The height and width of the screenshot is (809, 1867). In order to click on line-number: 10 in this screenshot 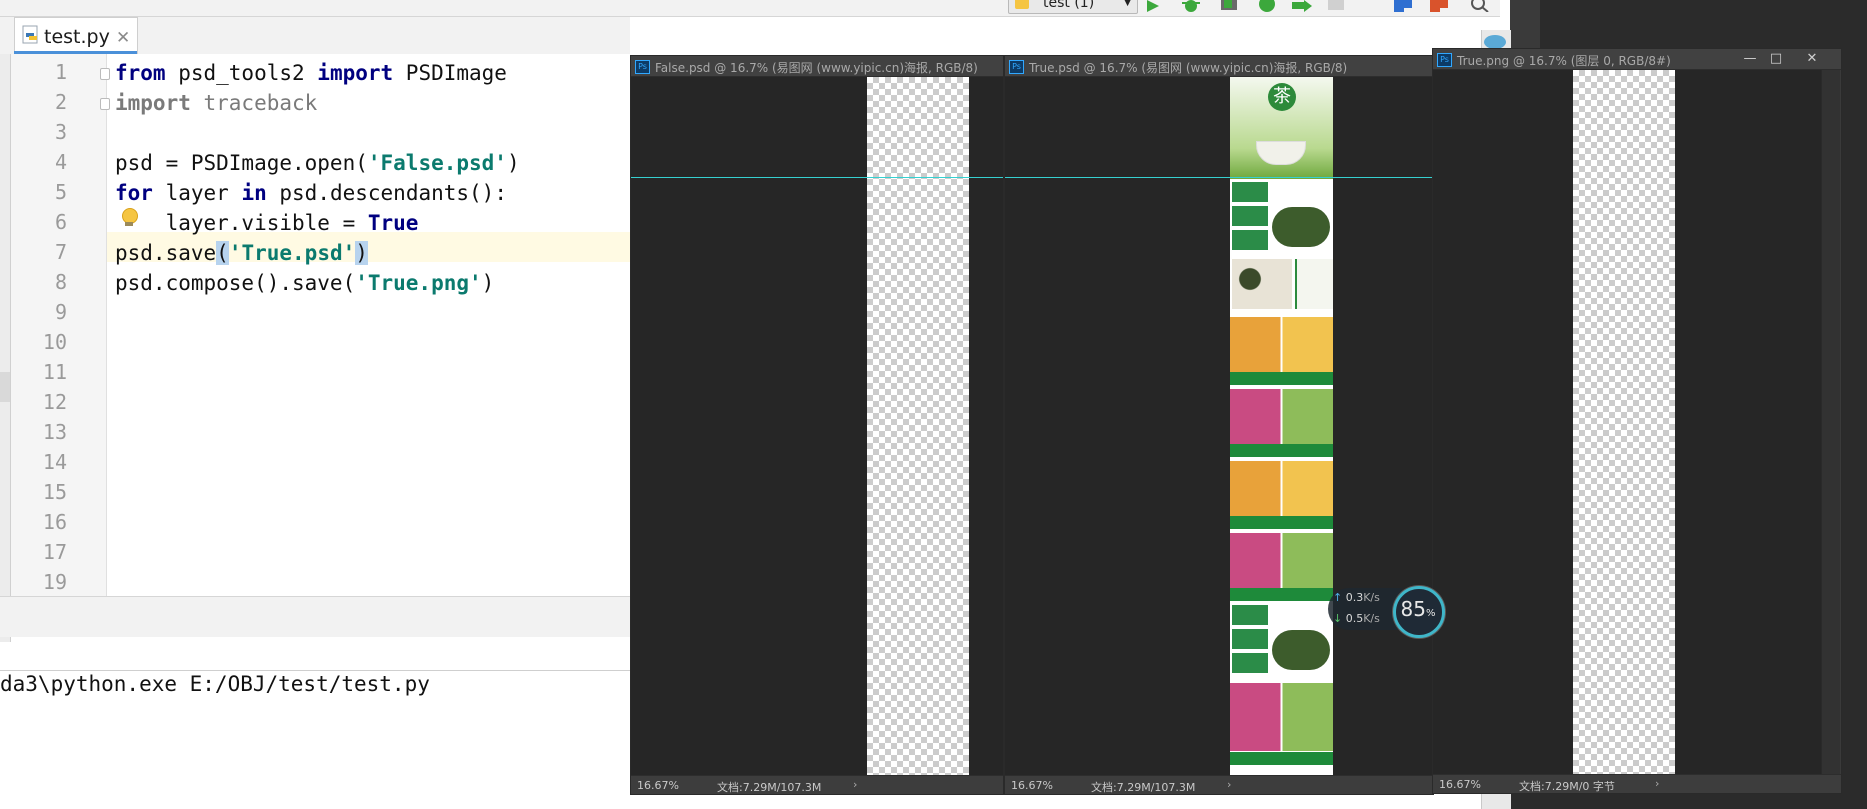, I will do `click(54, 342)`.